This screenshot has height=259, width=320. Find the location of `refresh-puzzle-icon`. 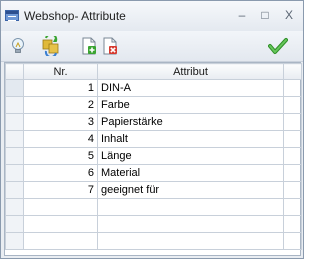

refresh-puzzle-icon is located at coordinates (51, 46).